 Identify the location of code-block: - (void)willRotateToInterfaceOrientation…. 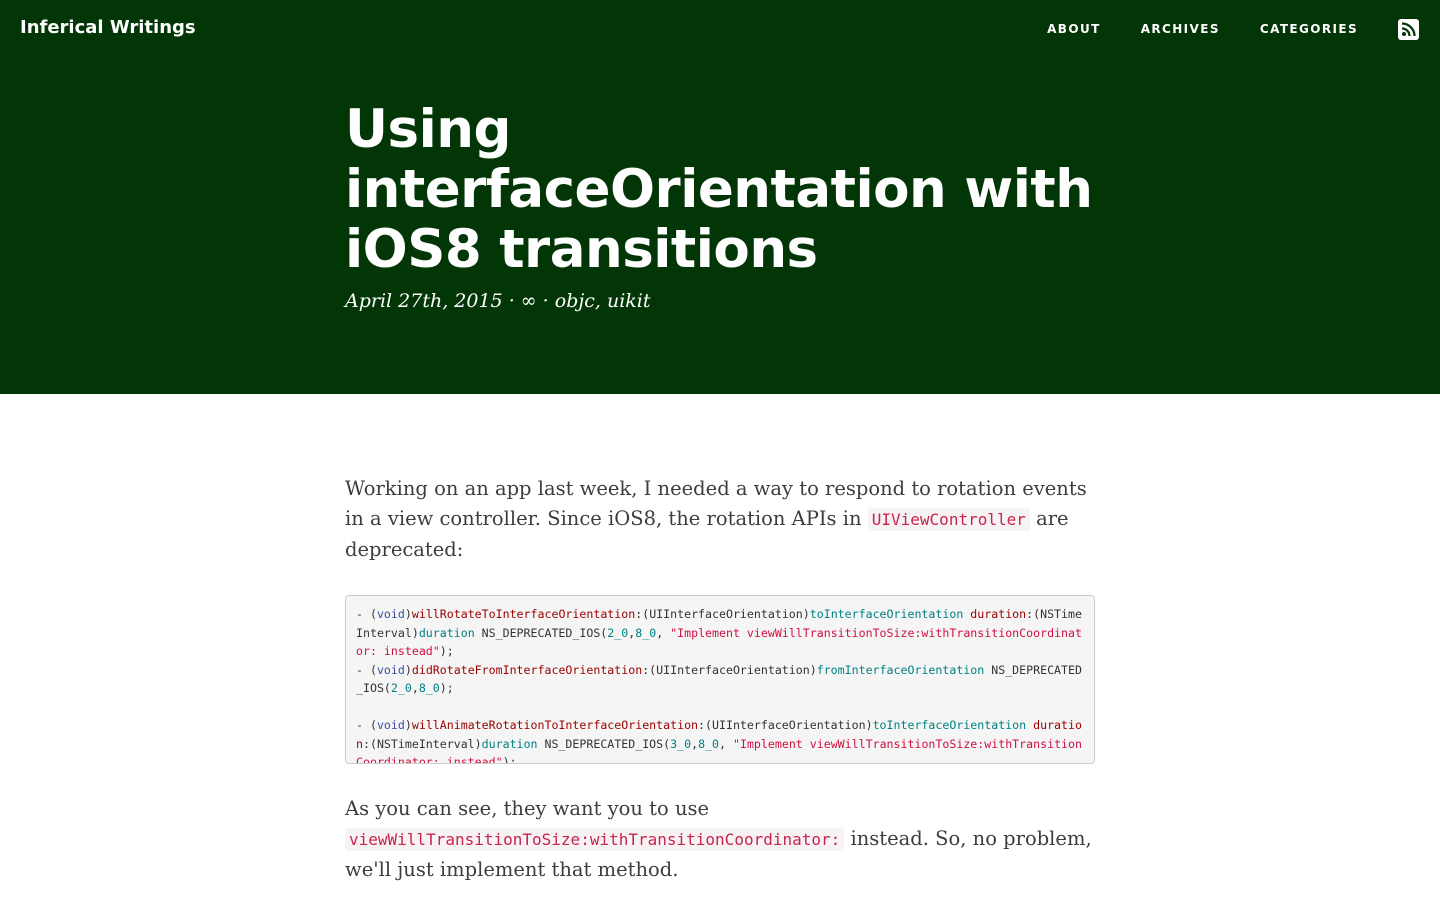
(720, 679).